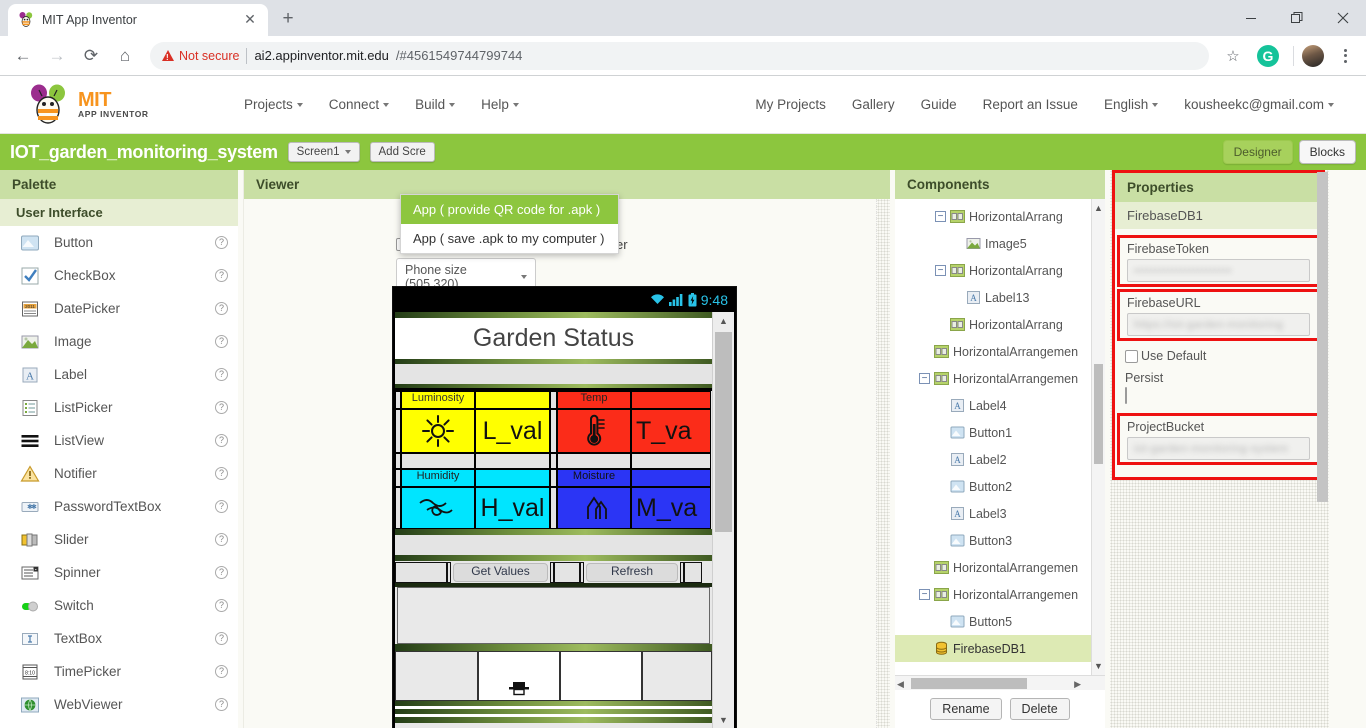  Describe the element at coordinates (138, 20) in the screenshot. I see `browser-tab: MIT App Inventor ✕` at that location.